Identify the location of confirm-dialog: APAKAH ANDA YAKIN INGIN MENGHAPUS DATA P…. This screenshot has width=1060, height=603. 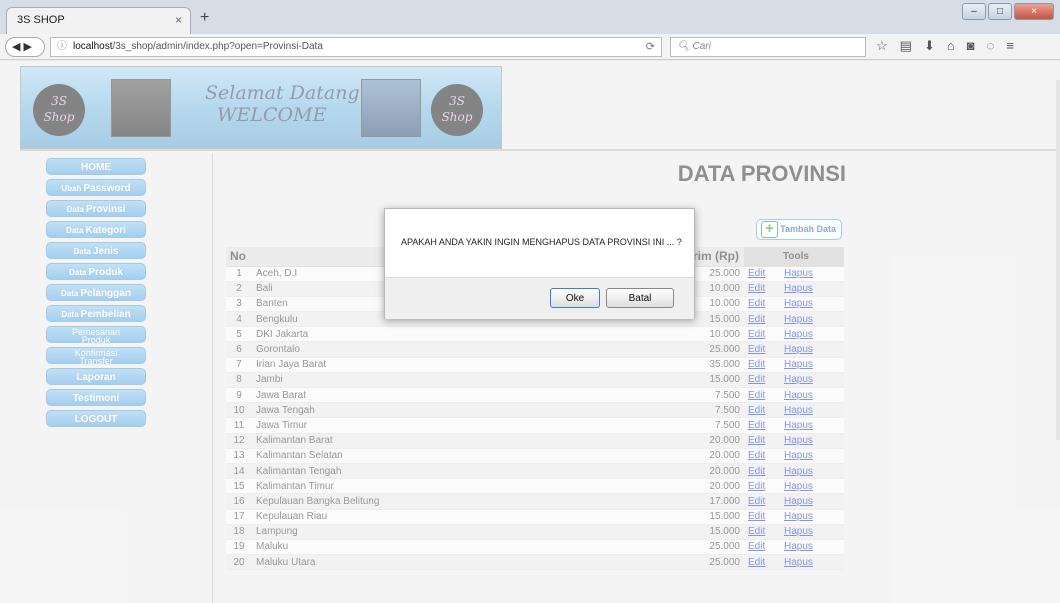
(539, 263).